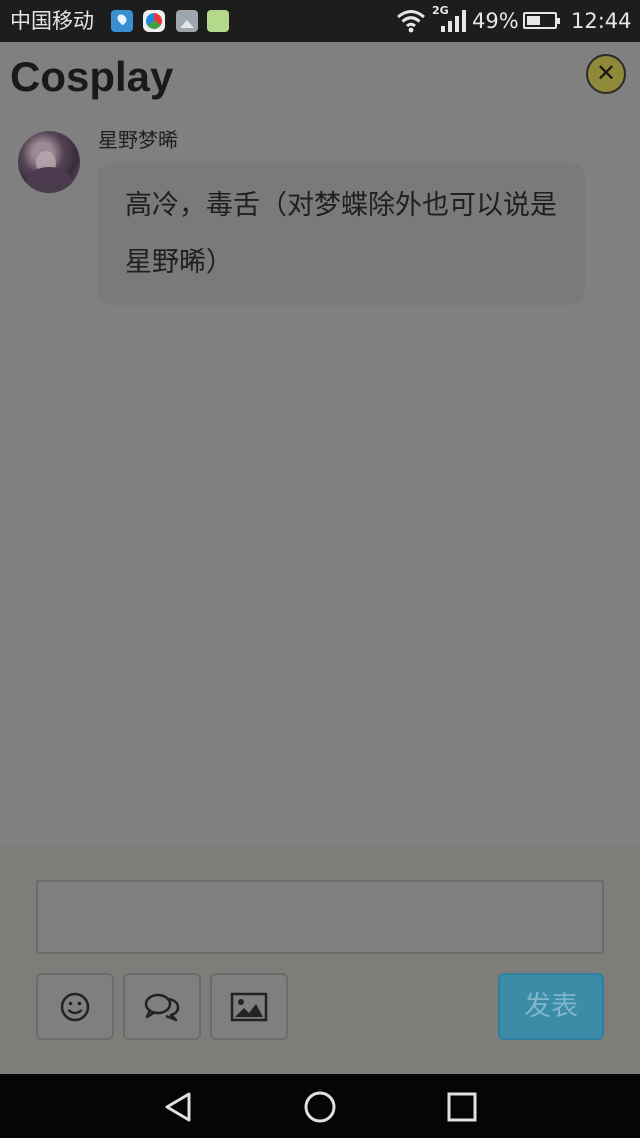 Image resolution: width=640 pixels, height=1138 pixels. What do you see at coordinates (551, 1006) in the screenshot?
I see `send-button: 发表` at bounding box center [551, 1006].